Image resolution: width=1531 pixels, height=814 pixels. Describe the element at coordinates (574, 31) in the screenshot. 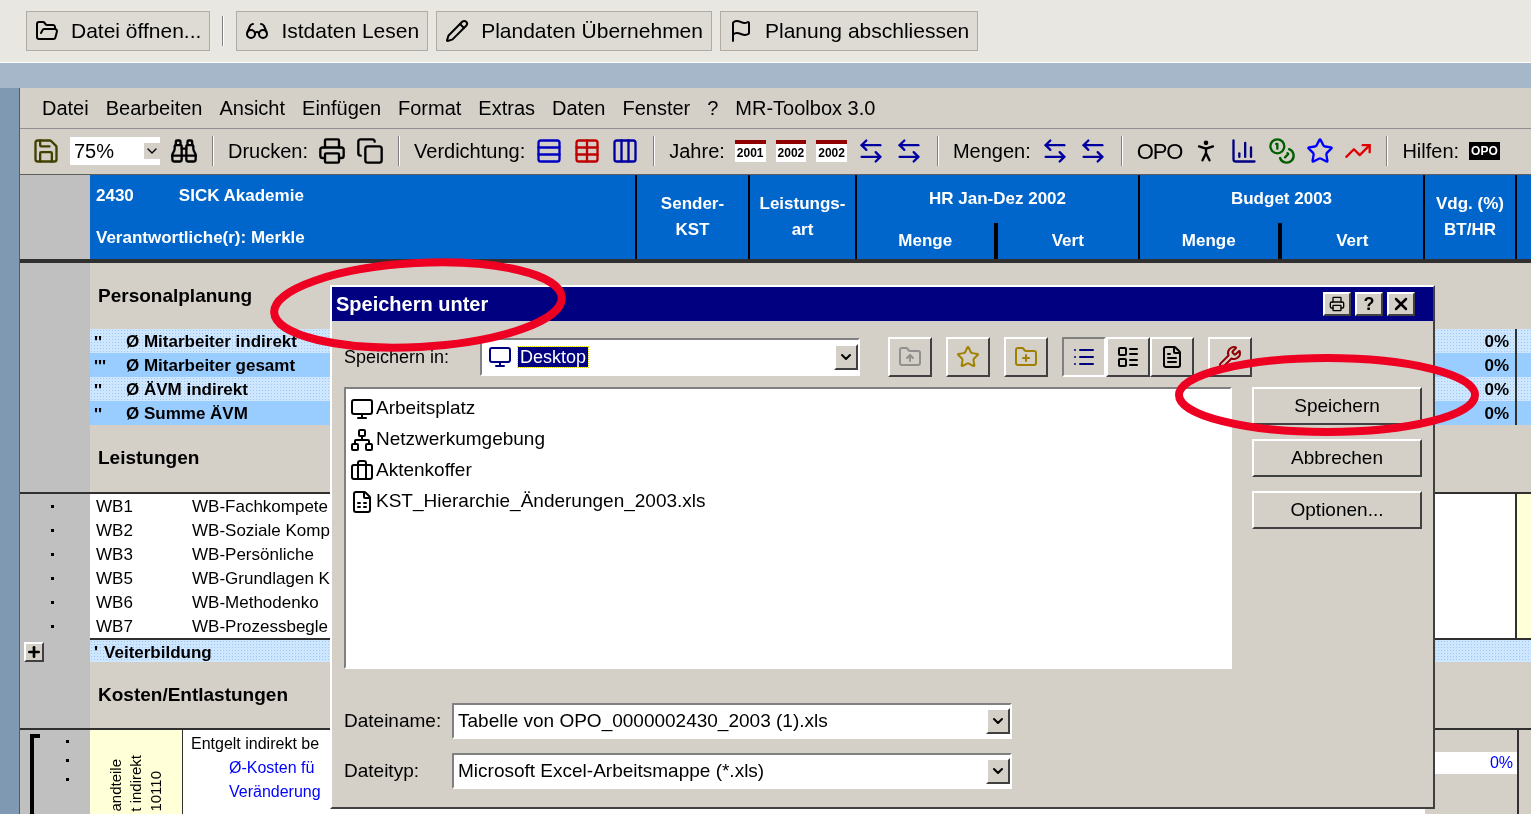

I see `toolbar-button: Plandaten Übernehmen` at that location.